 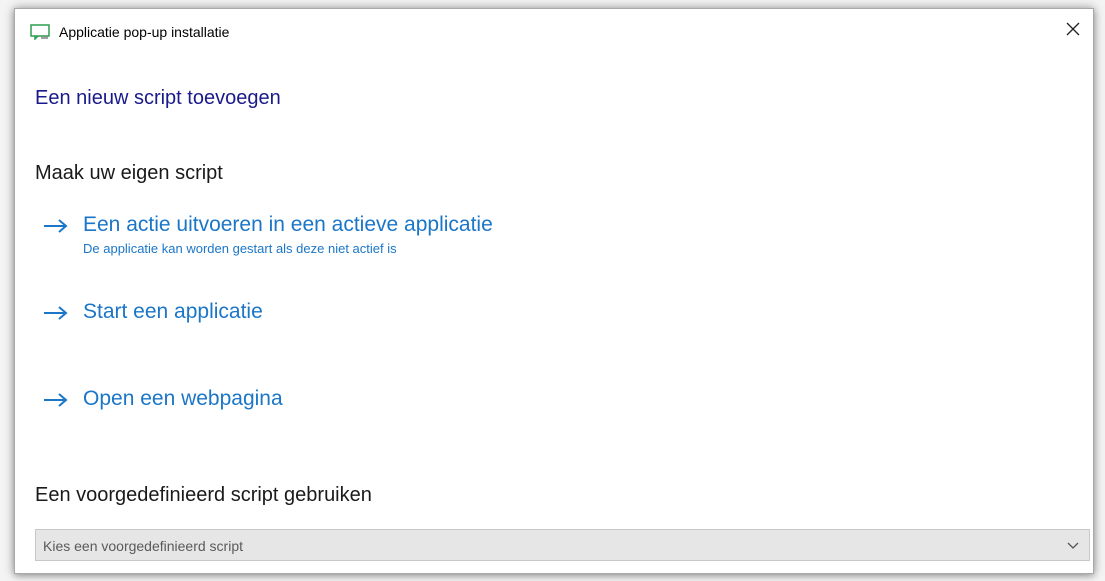 What do you see at coordinates (173, 311) in the screenshot?
I see `action-label: Start een applicatie` at bounding box center [173, 311].